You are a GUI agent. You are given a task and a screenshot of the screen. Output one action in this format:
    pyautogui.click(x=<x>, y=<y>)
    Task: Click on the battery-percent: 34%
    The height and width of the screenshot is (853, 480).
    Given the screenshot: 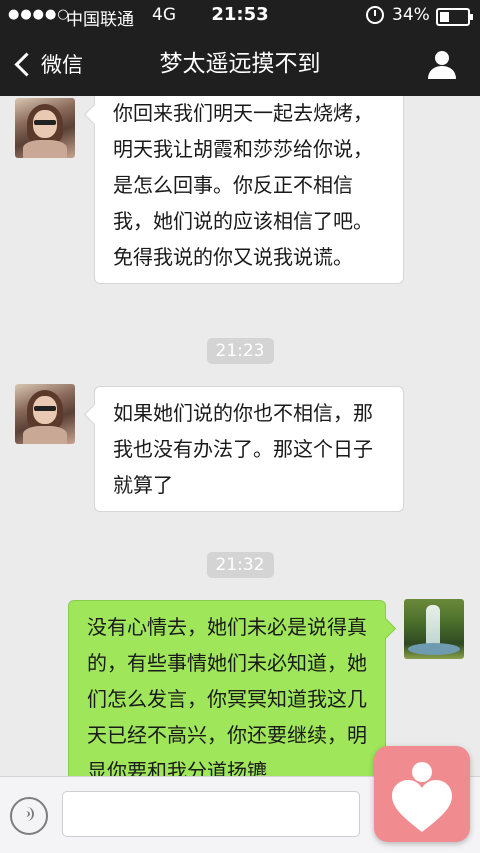 What is the action you would take?
    pyautogui.click(x=411, y=15)
    